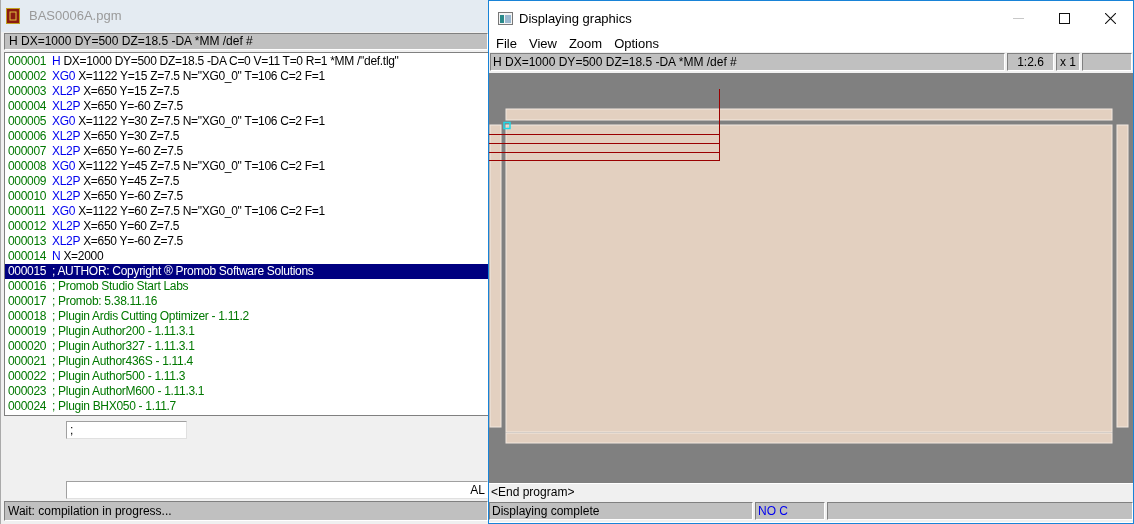 This screenshot has height=524, width=1134. I want to click on line-number: 000008, so click(27, 166).